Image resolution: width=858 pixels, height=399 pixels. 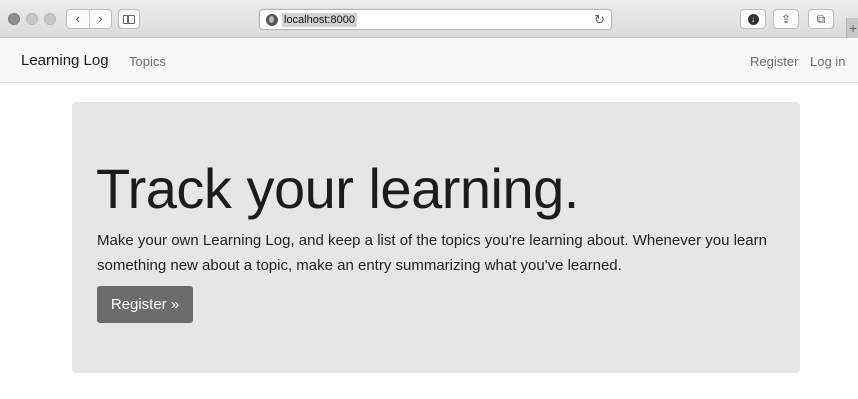 I want to click on sidebar-toggle-button, so click(x=129, y=19).